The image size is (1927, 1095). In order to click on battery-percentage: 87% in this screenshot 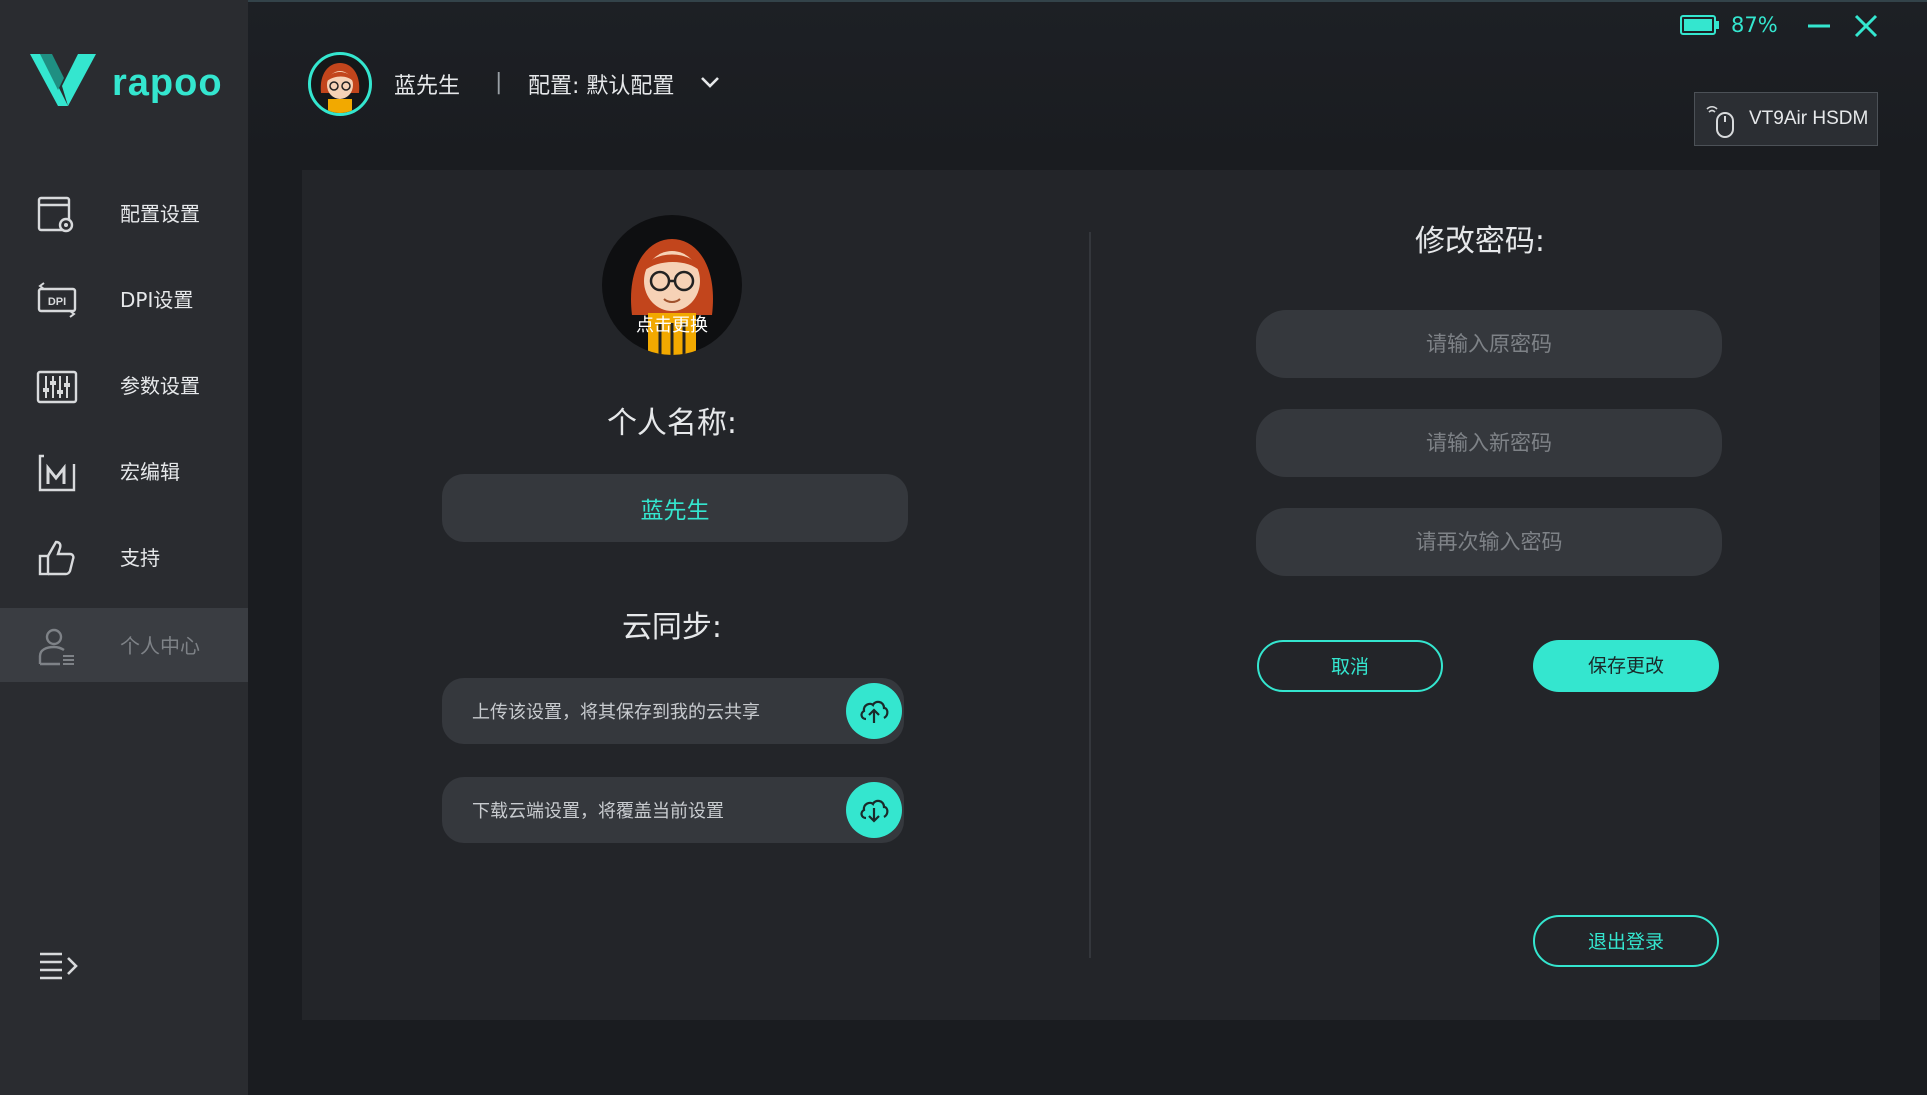, I will do `click(1754, 25)`.